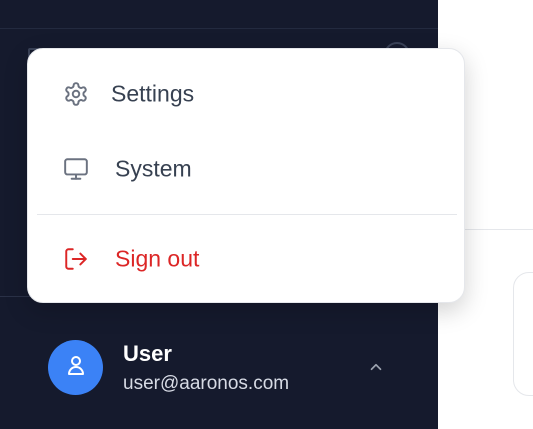  I want to click on chevron-up-icon, so click(376, 367).